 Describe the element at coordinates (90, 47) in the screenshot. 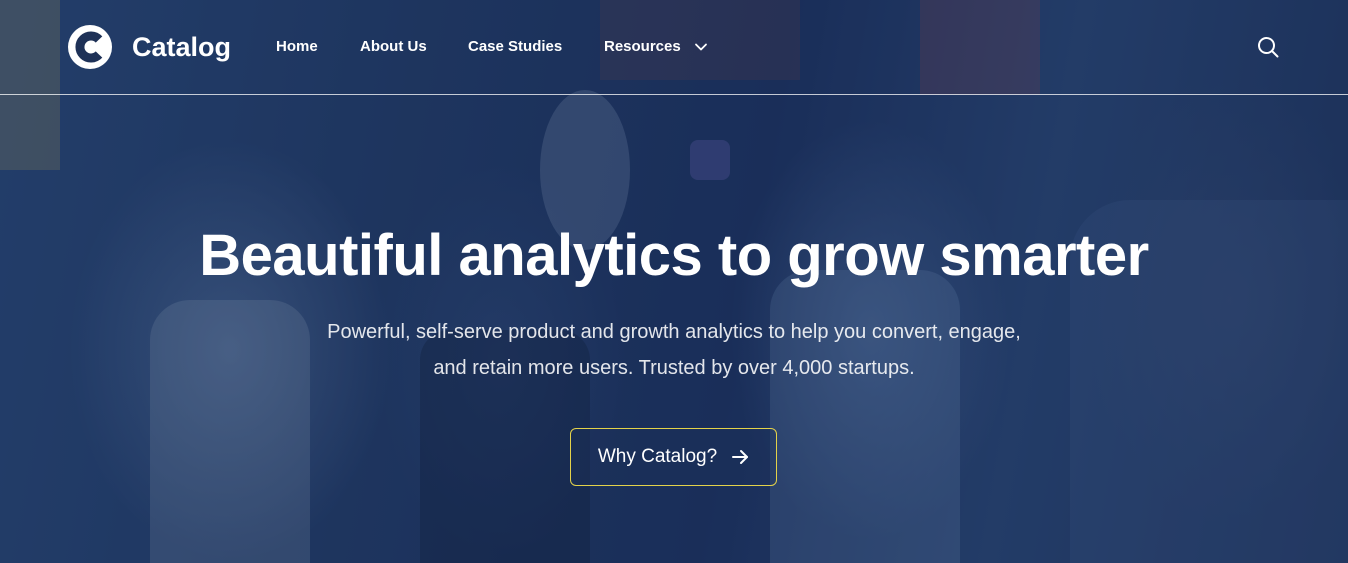

I see `catalog-logo-icon` at that location.